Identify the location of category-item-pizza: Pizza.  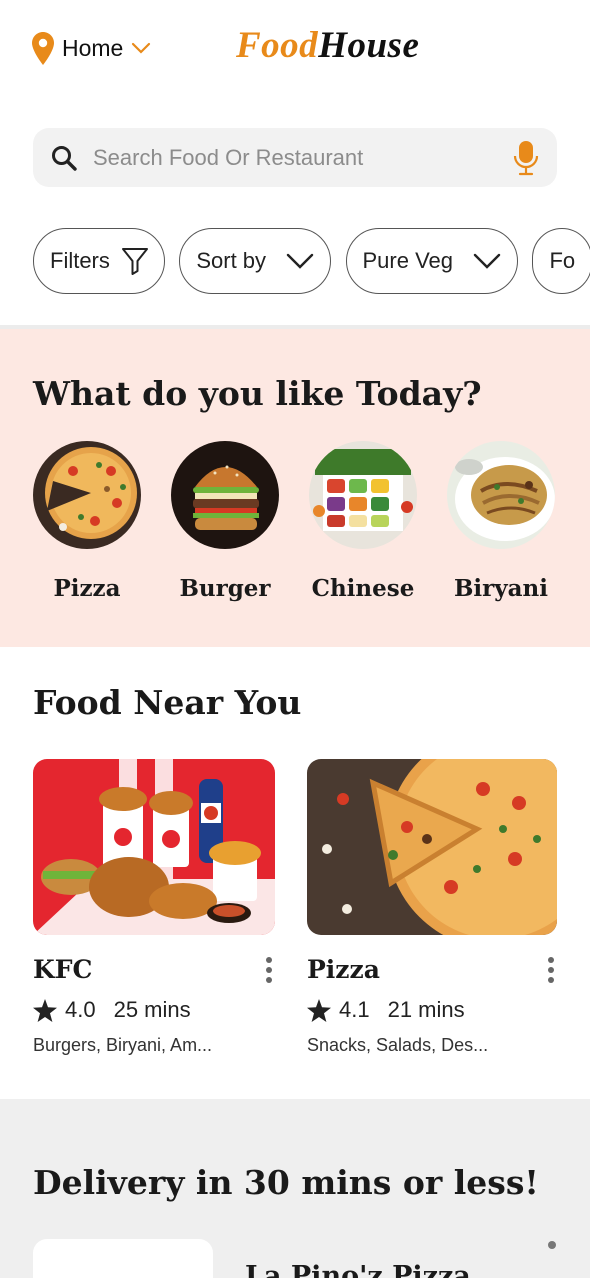
(87, 521).